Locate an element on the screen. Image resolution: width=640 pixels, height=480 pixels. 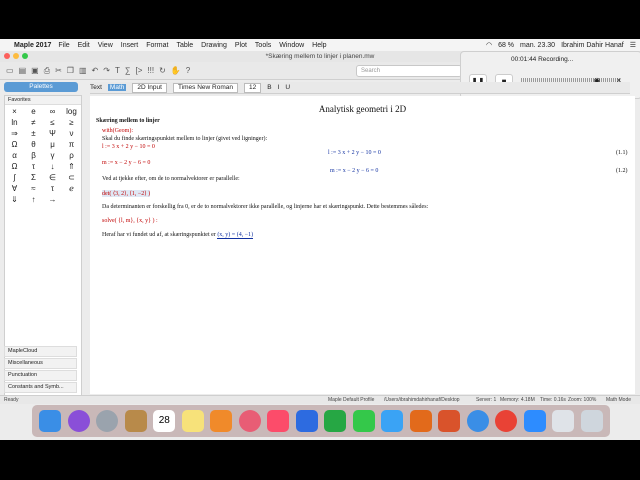
menu-list-icon: ☰ is located at coordinates (633, 45).